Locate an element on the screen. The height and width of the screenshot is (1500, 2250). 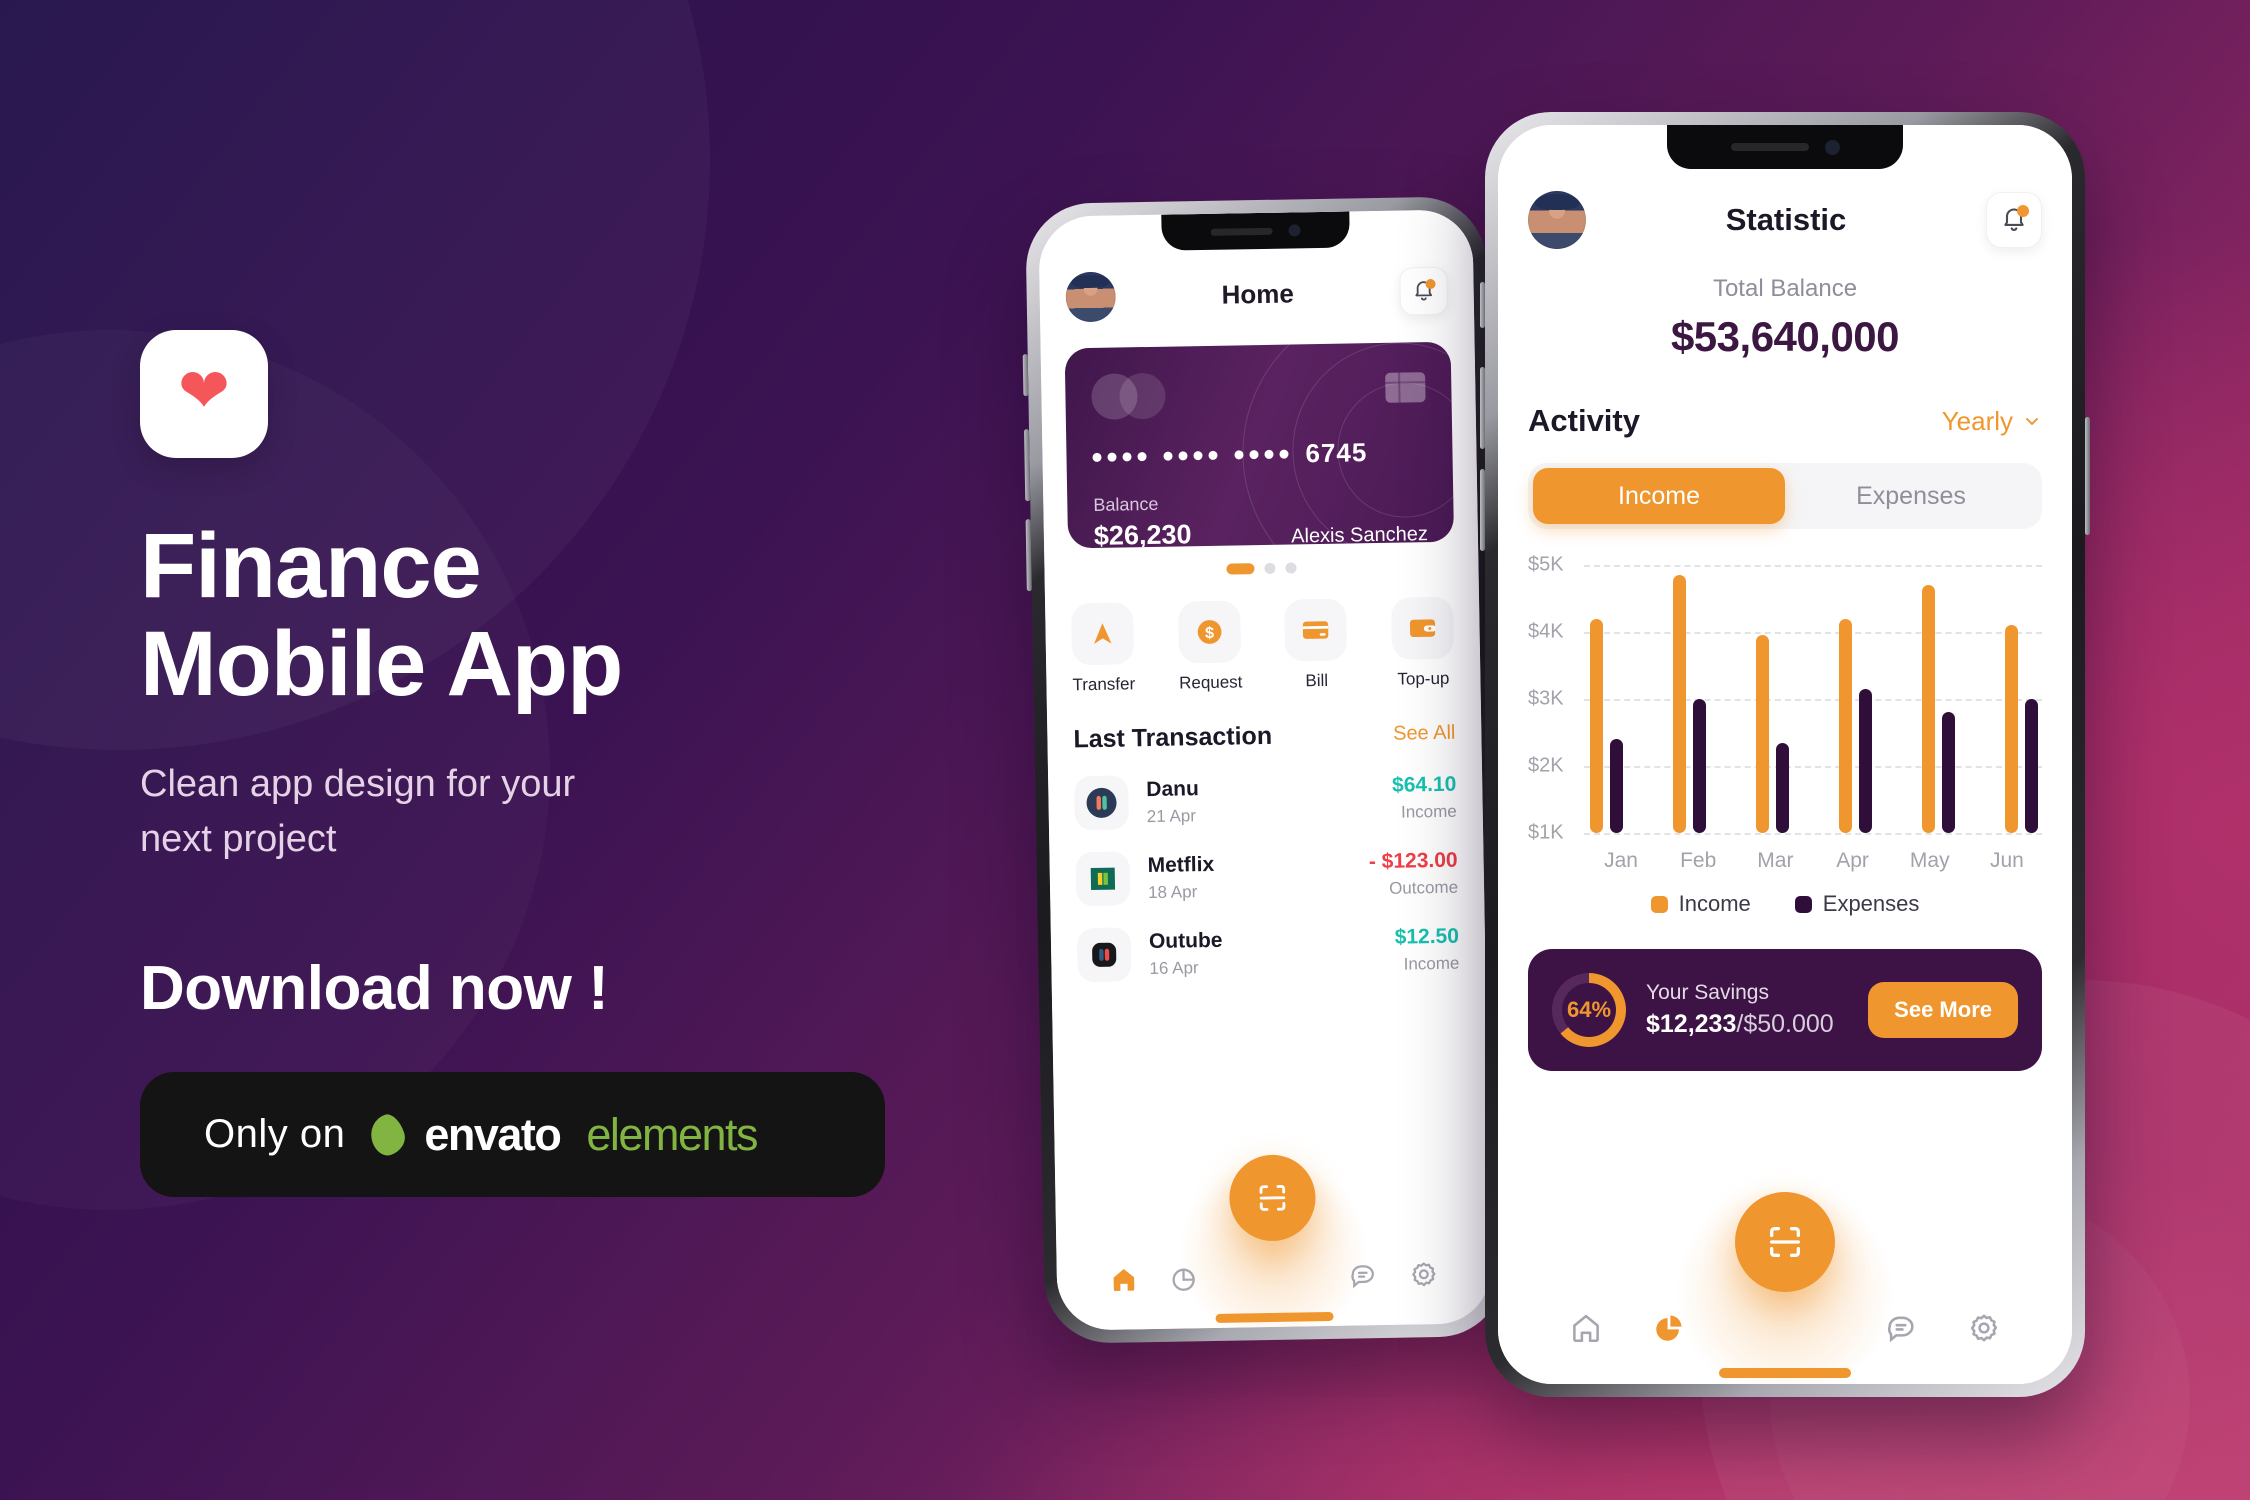
see-all-link: See All is located at coordinates (1424, 734).